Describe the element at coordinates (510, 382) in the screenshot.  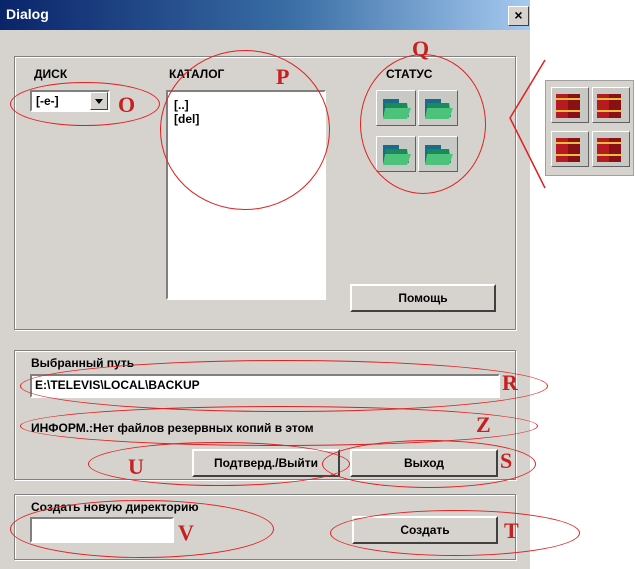
I see `annotation-letter-r: R` at that location.